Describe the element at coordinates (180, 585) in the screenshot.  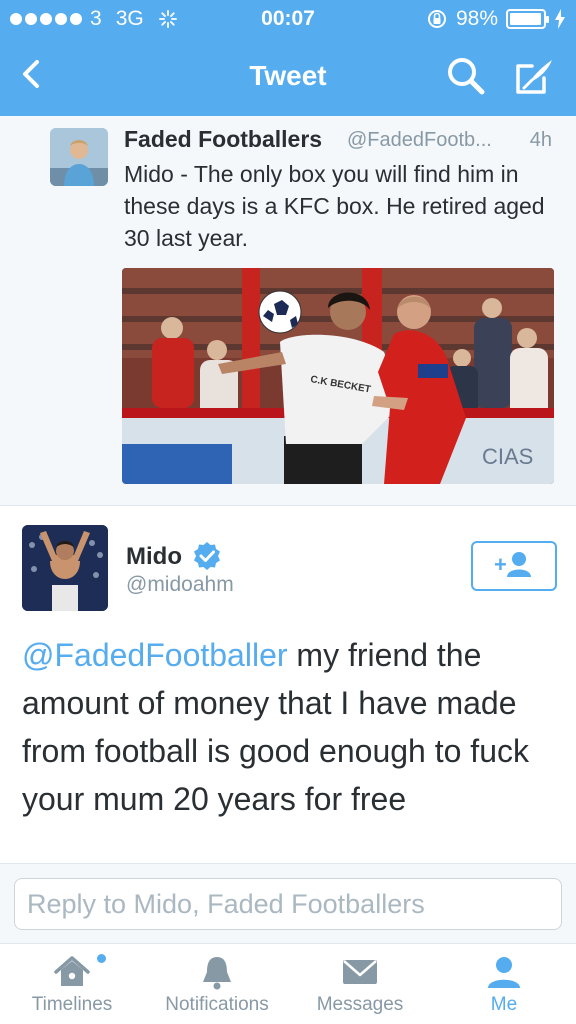
I see `author-handle: @midoahm` at that location.